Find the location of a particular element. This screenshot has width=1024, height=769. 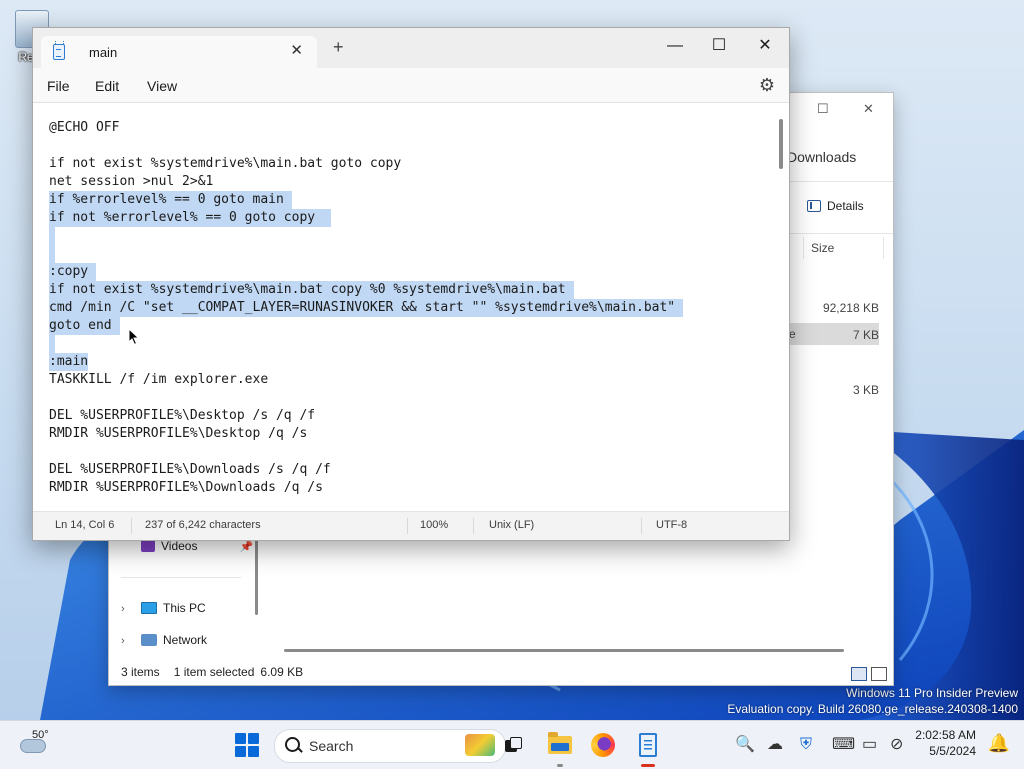

start-button is located at coordinates (247, 745).